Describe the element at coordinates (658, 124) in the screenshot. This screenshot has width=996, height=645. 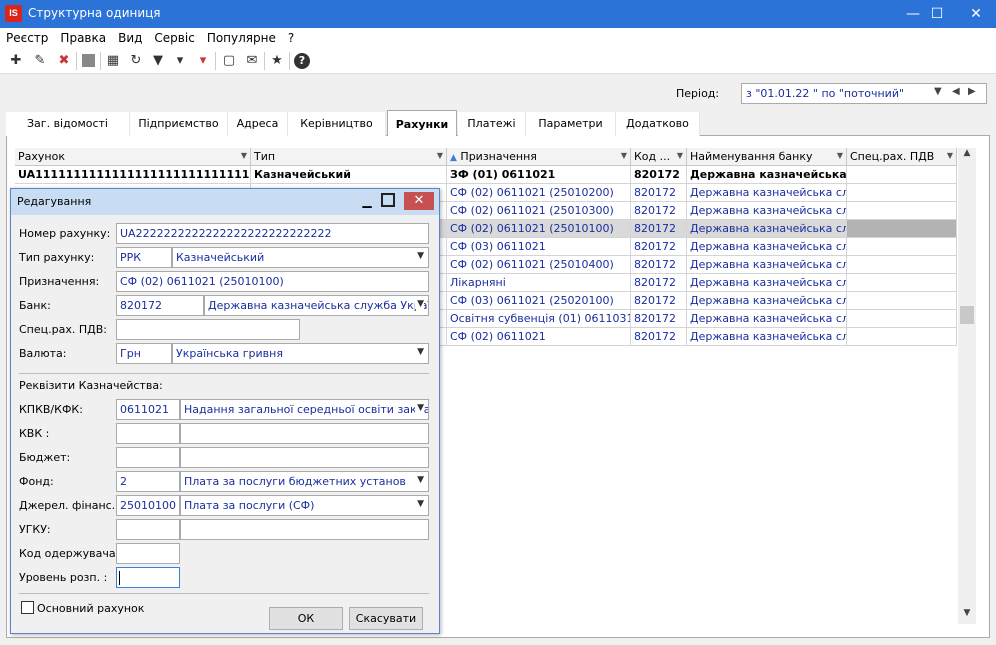
I see `tab-additional: Додатково` at that location.